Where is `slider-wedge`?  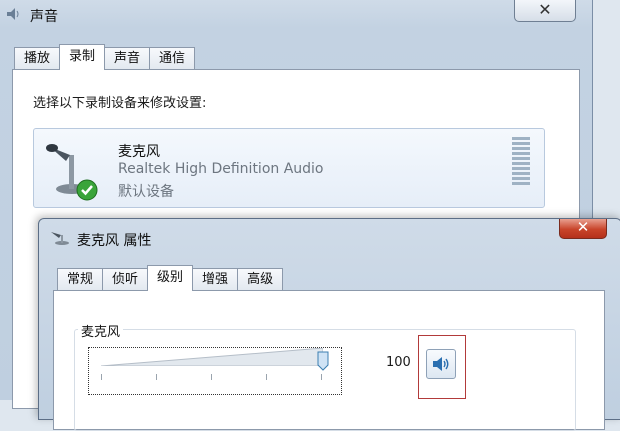
slider-wedge is located at coordinates (212, 357).